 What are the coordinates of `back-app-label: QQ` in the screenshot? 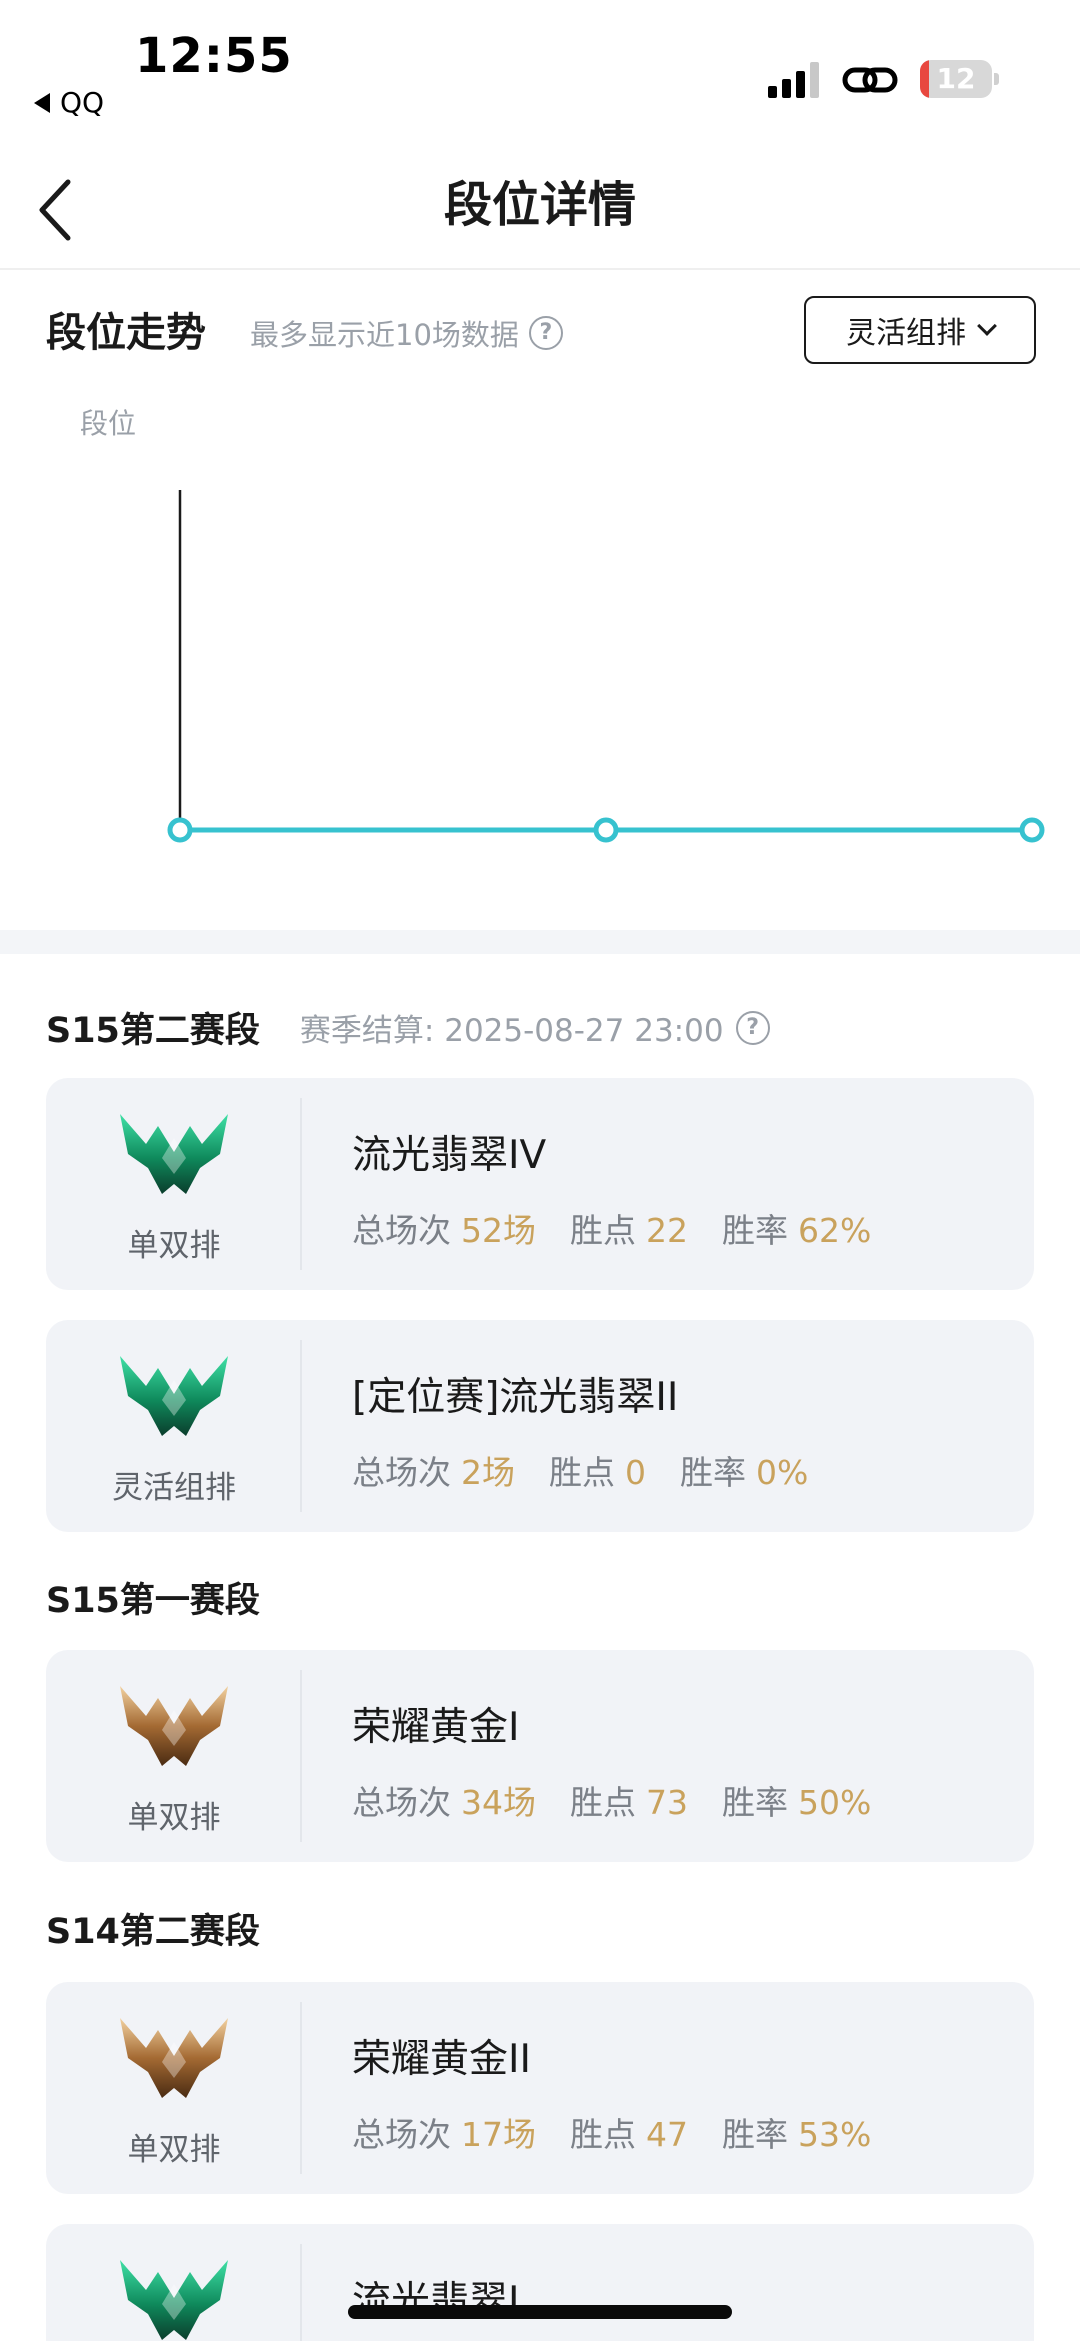 It's located at (82, 102).